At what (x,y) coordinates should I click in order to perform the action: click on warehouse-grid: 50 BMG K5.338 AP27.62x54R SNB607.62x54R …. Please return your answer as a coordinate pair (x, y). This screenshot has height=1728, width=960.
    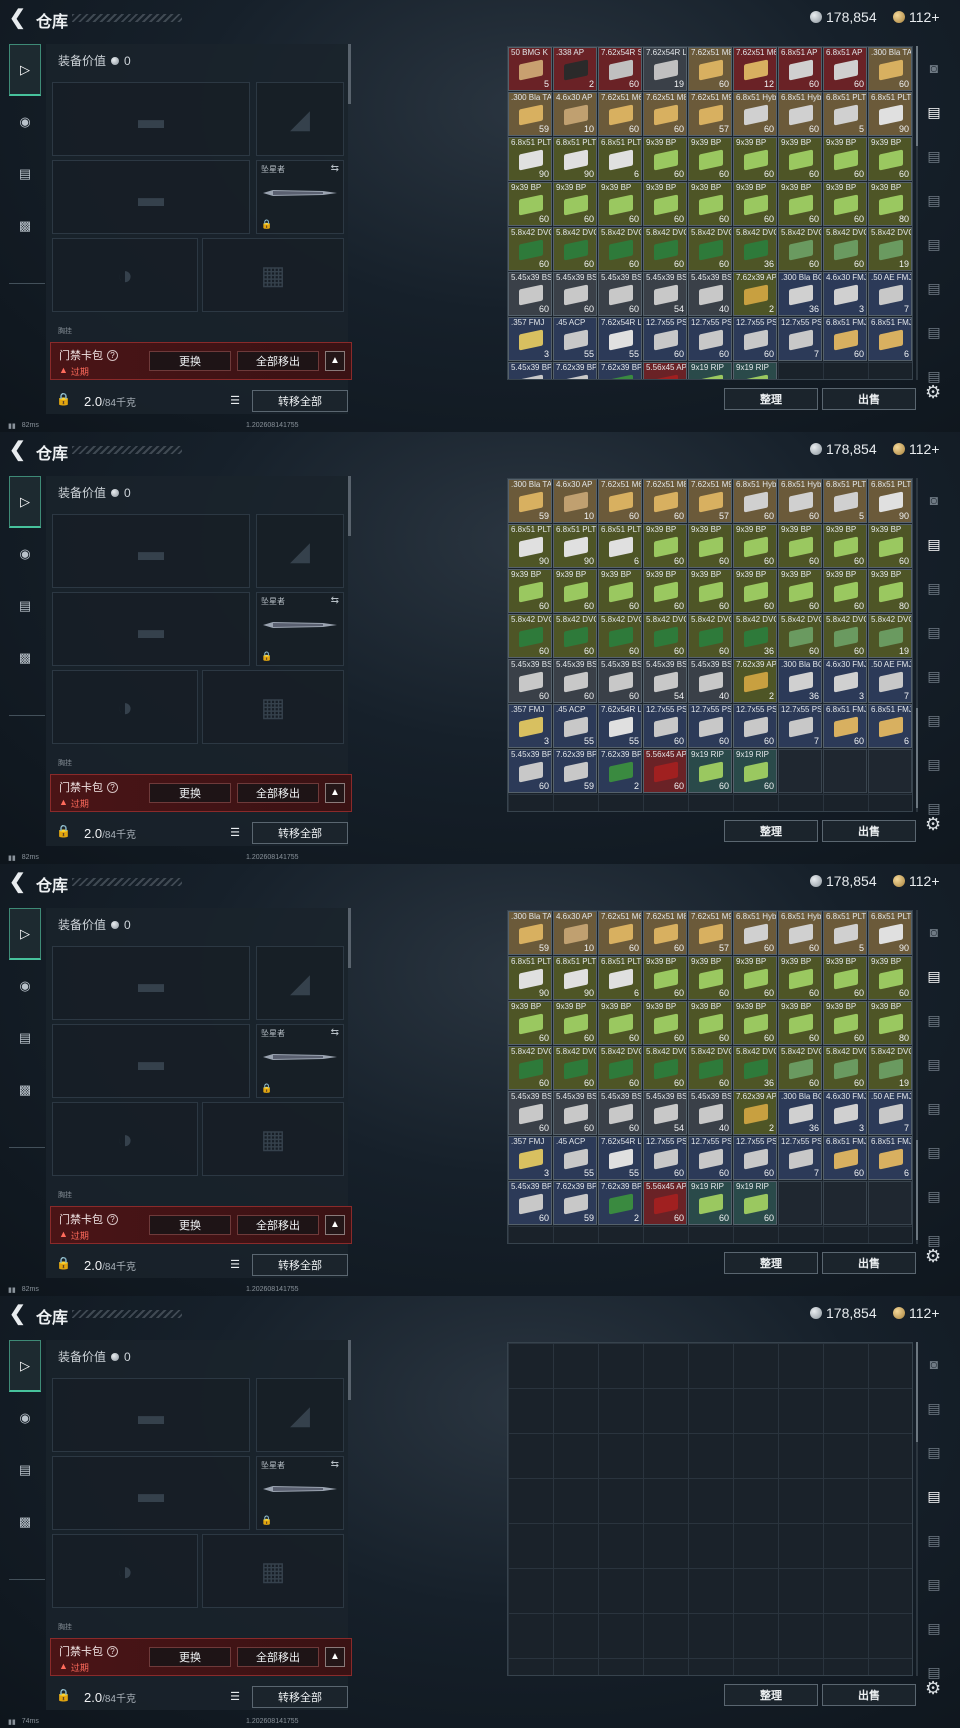
    Looking at the image, I should click on (710, 1077).